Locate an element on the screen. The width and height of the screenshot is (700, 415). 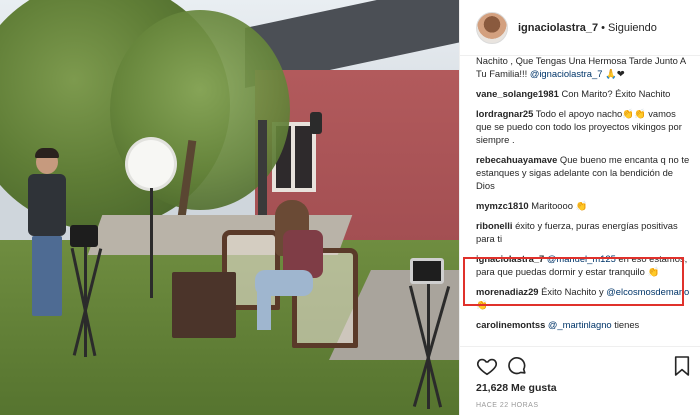
legs is located at coordinates (47, 276).